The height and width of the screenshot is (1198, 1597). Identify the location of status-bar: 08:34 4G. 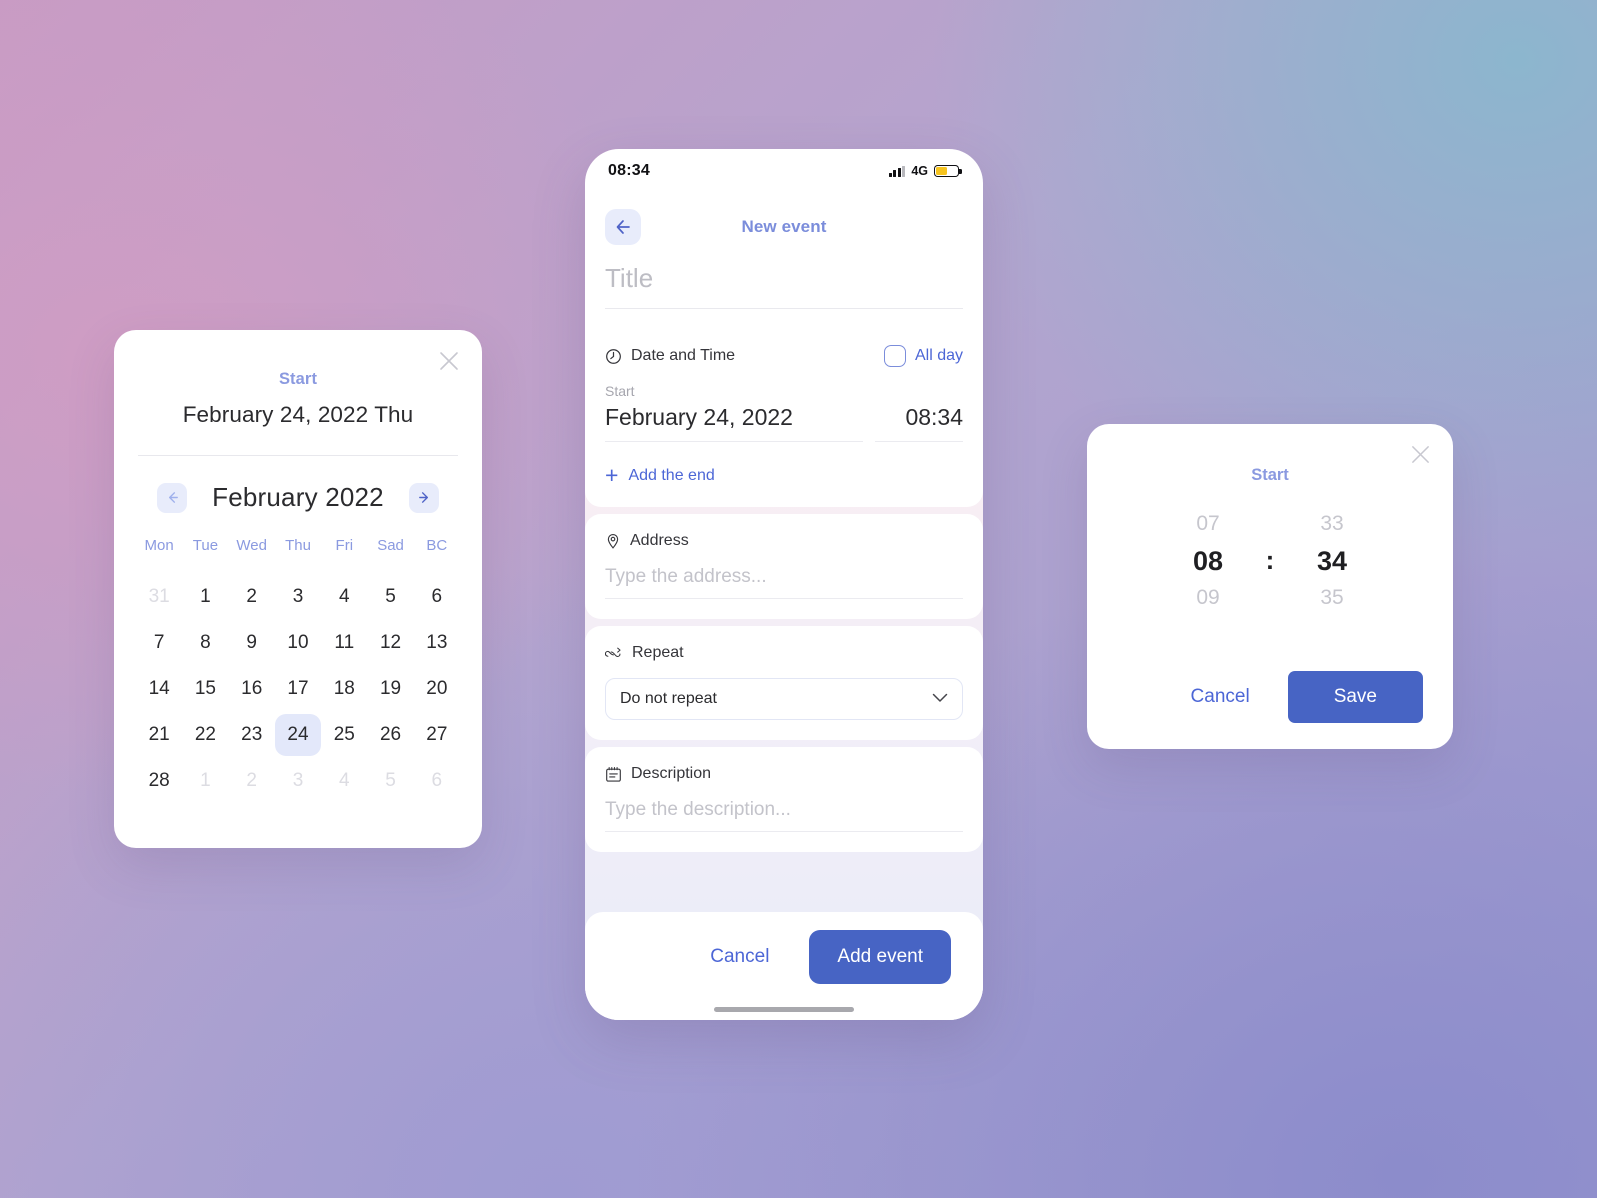
(784, 171).